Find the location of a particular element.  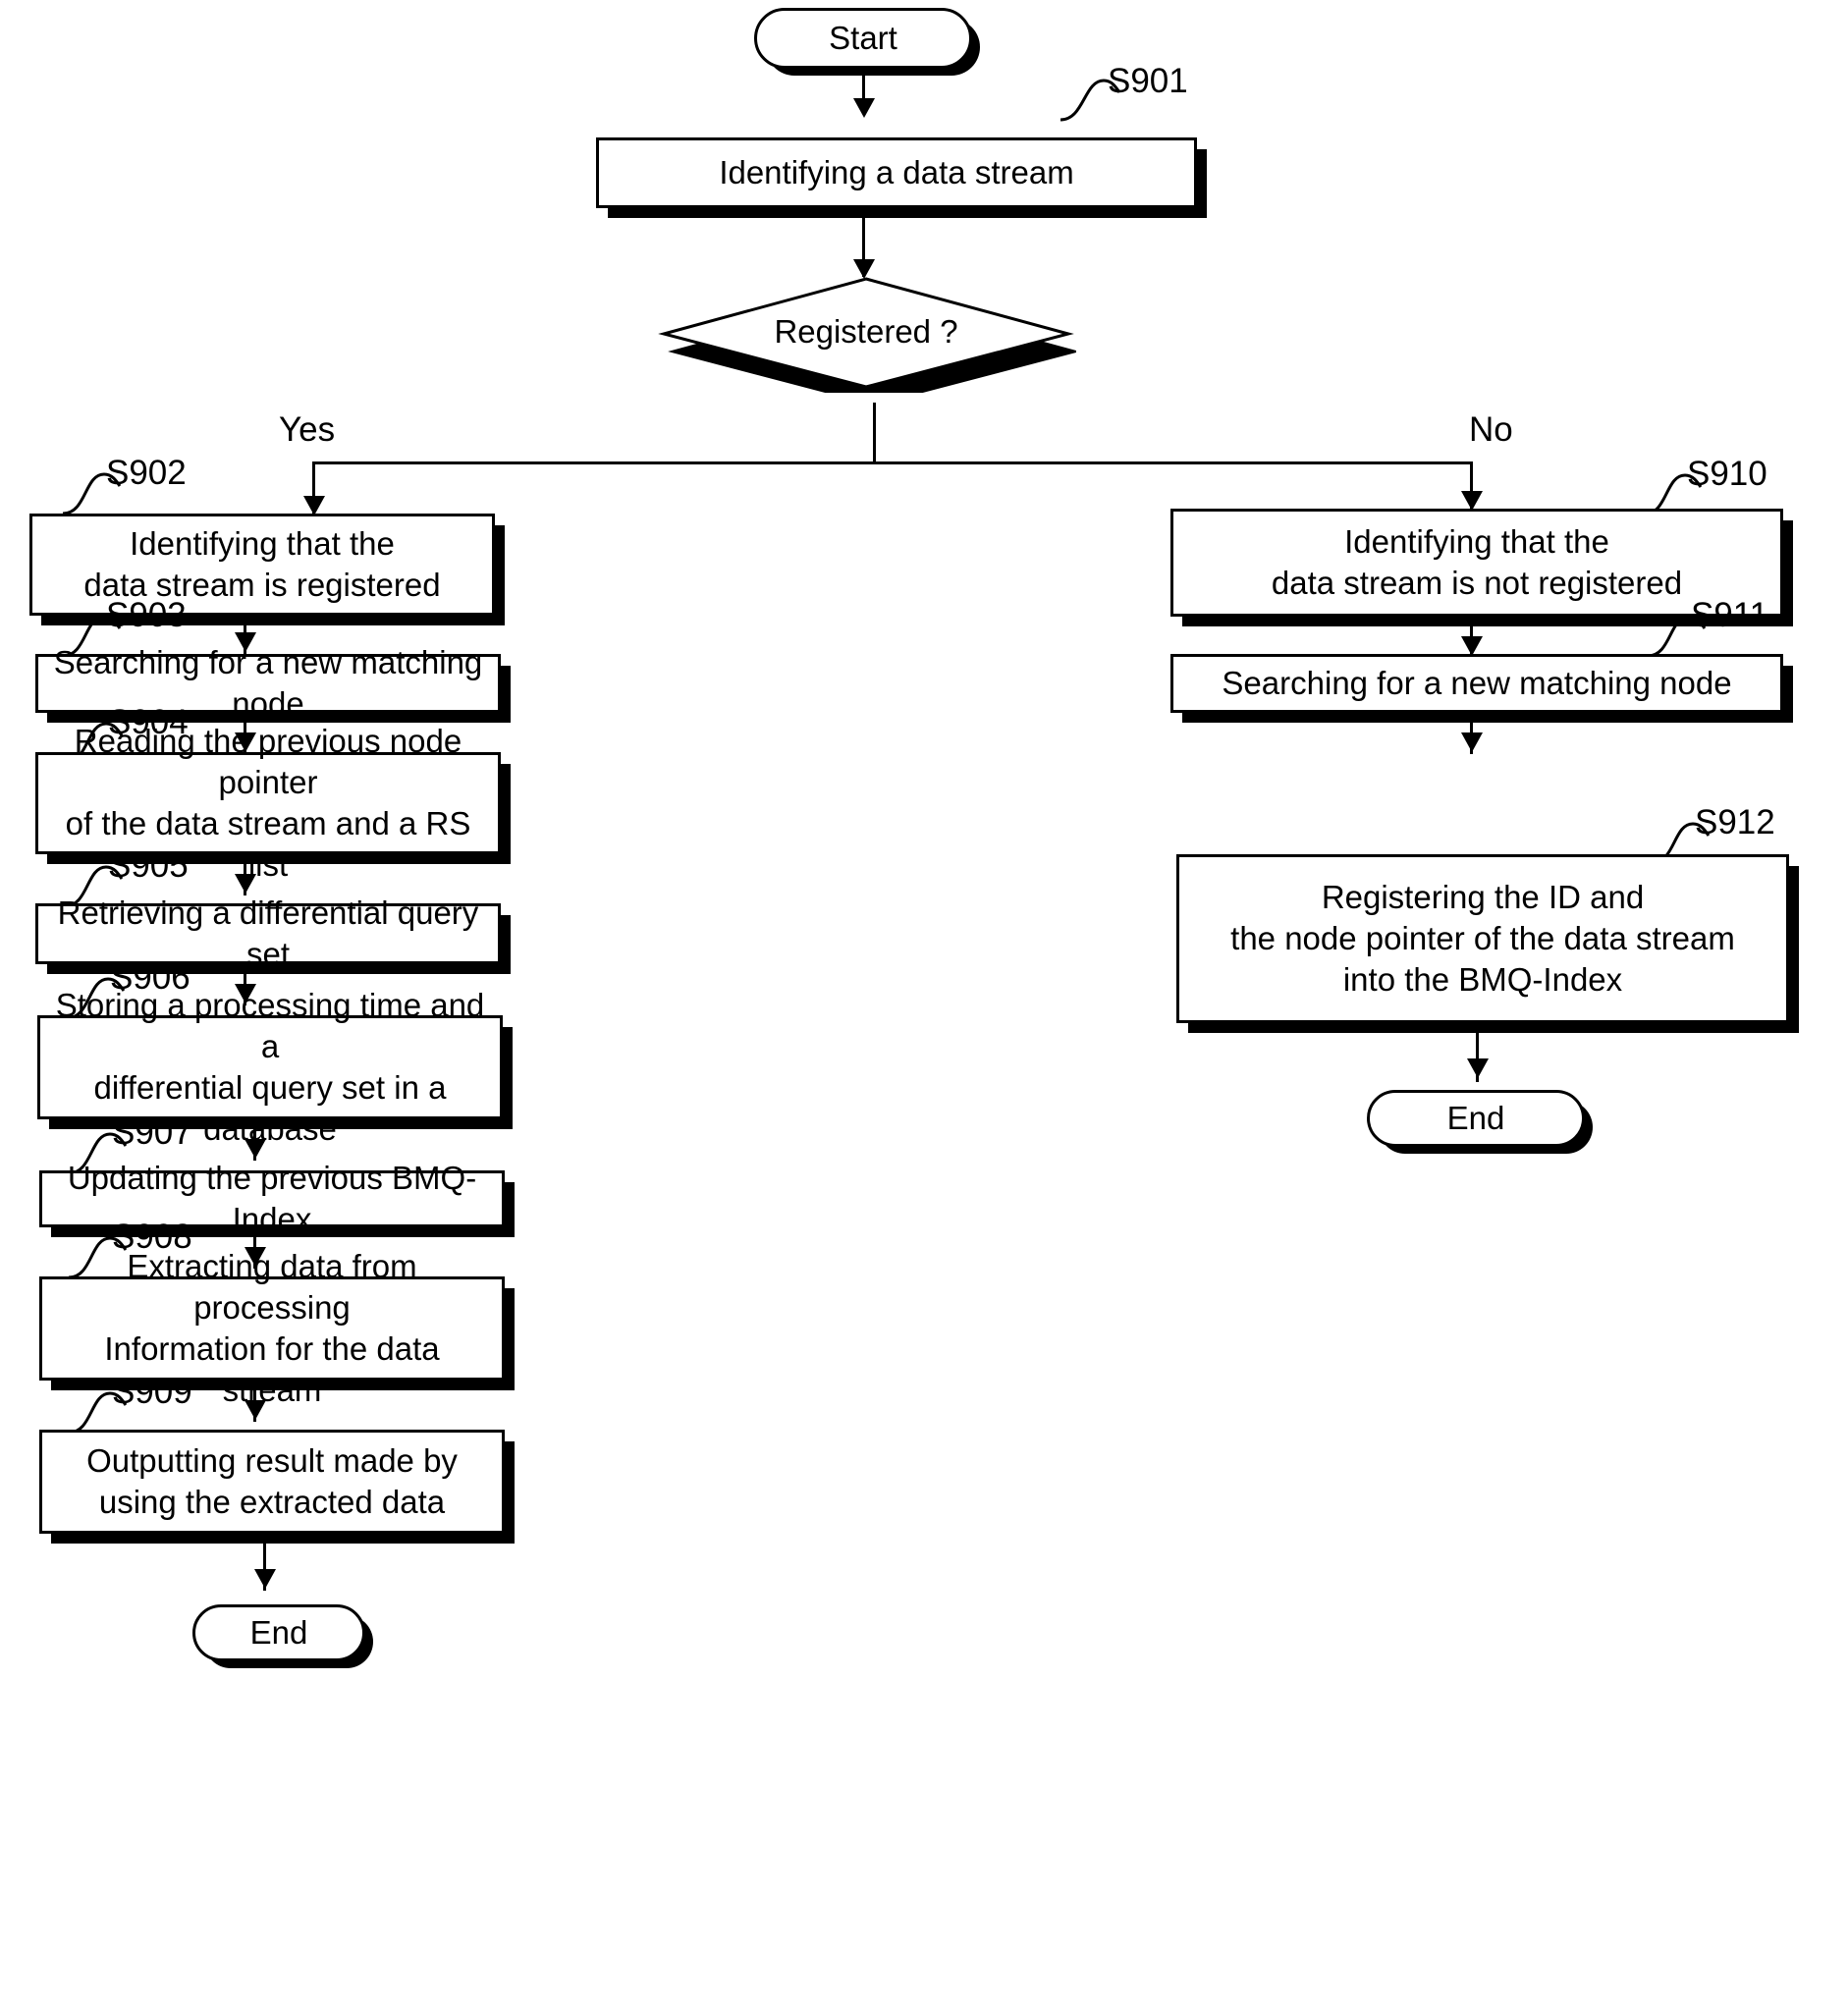

decision-registered: Registered ? is located at coordinates (866, 335).